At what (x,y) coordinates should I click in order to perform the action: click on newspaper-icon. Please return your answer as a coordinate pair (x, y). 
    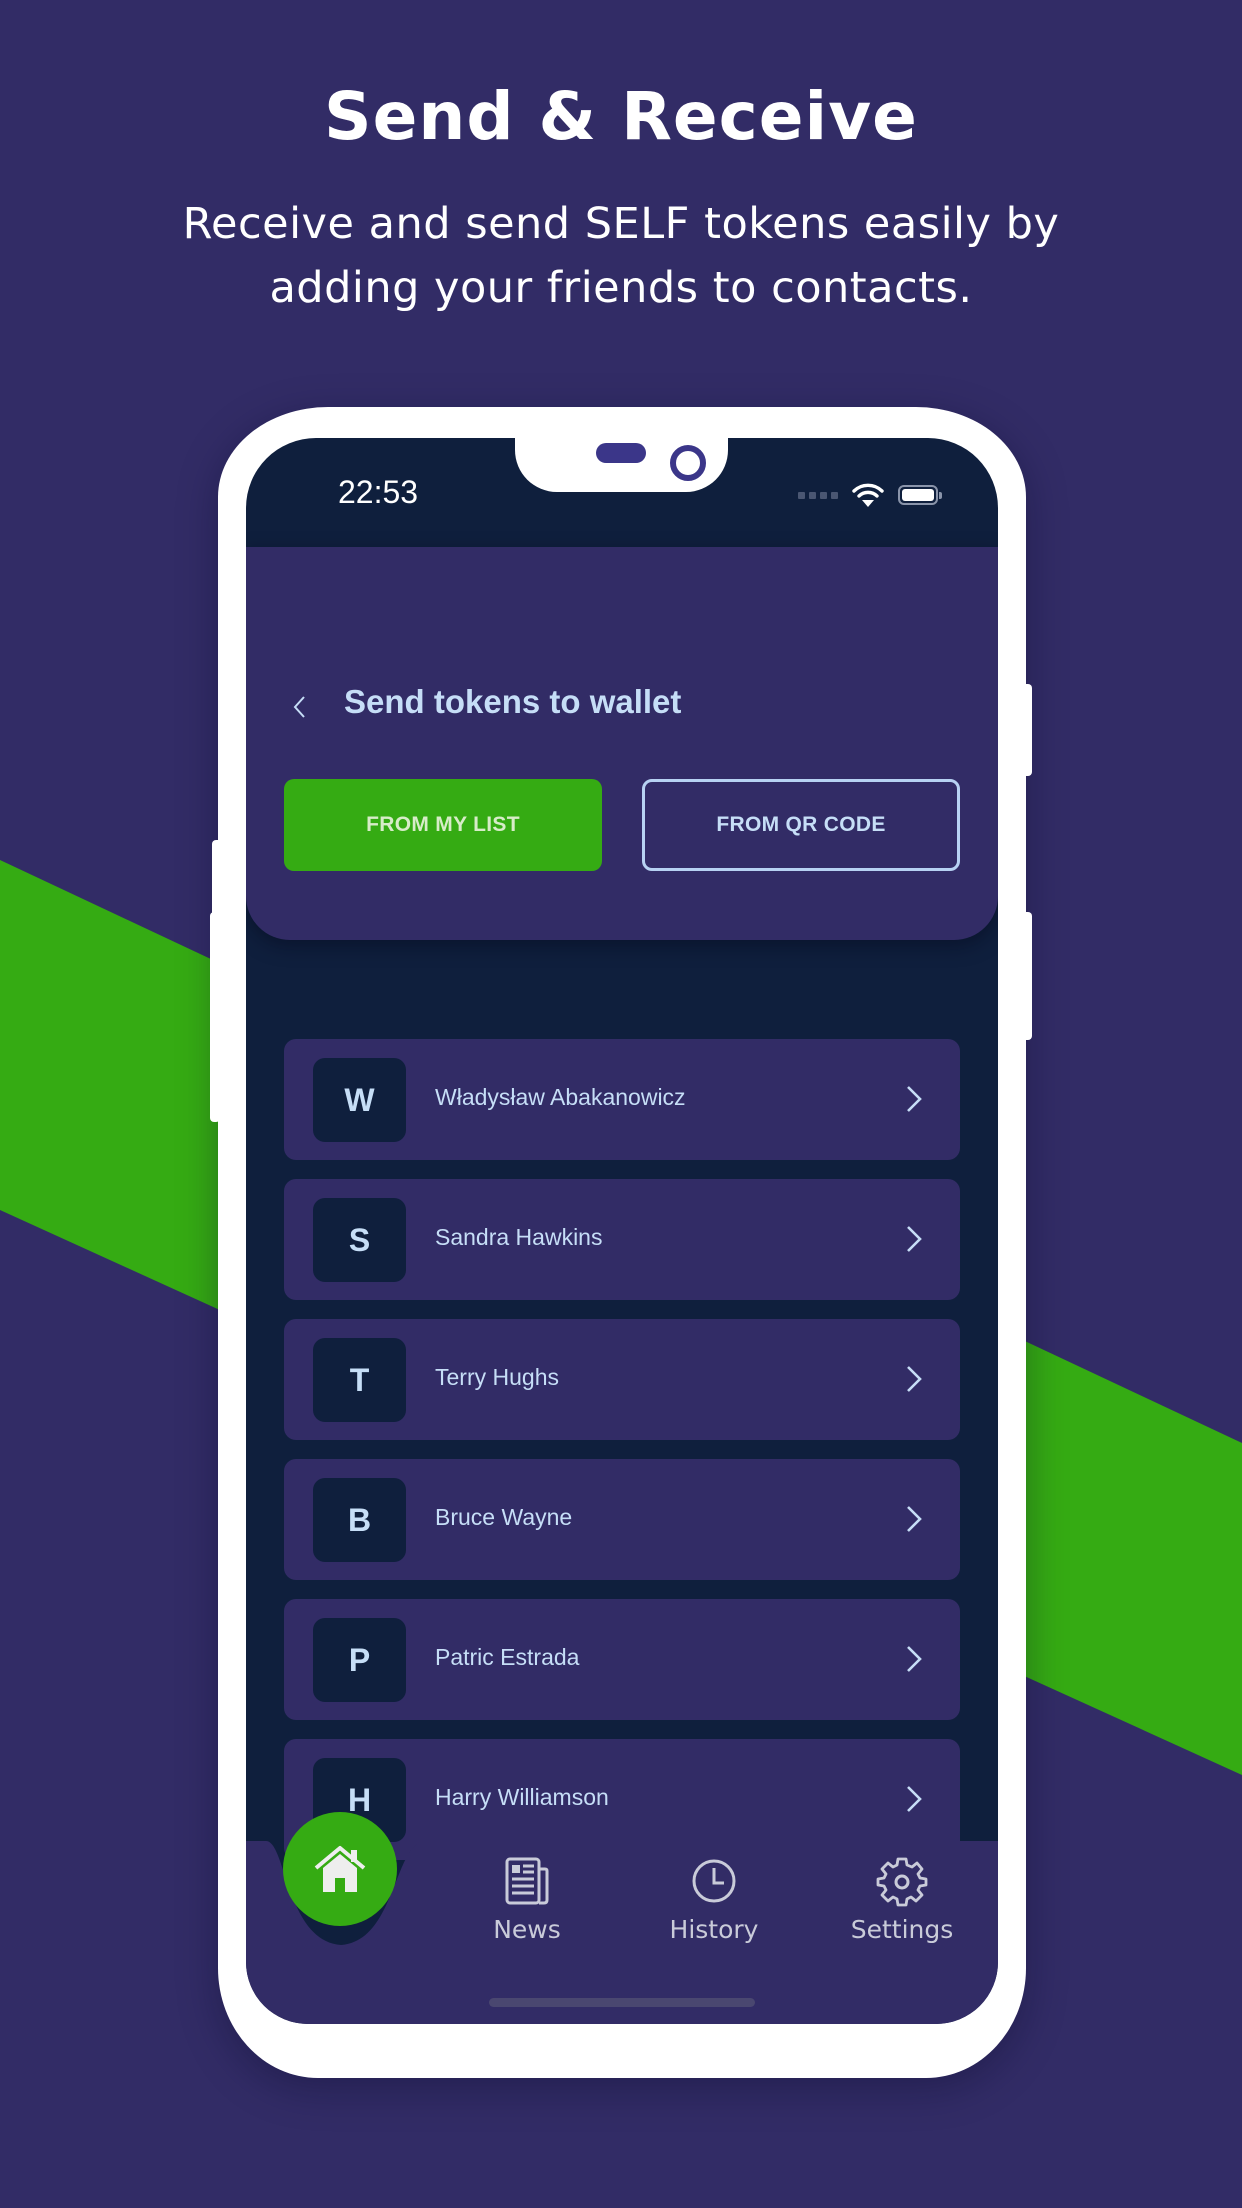
    Looking at the image, I should click on (527, 1881).